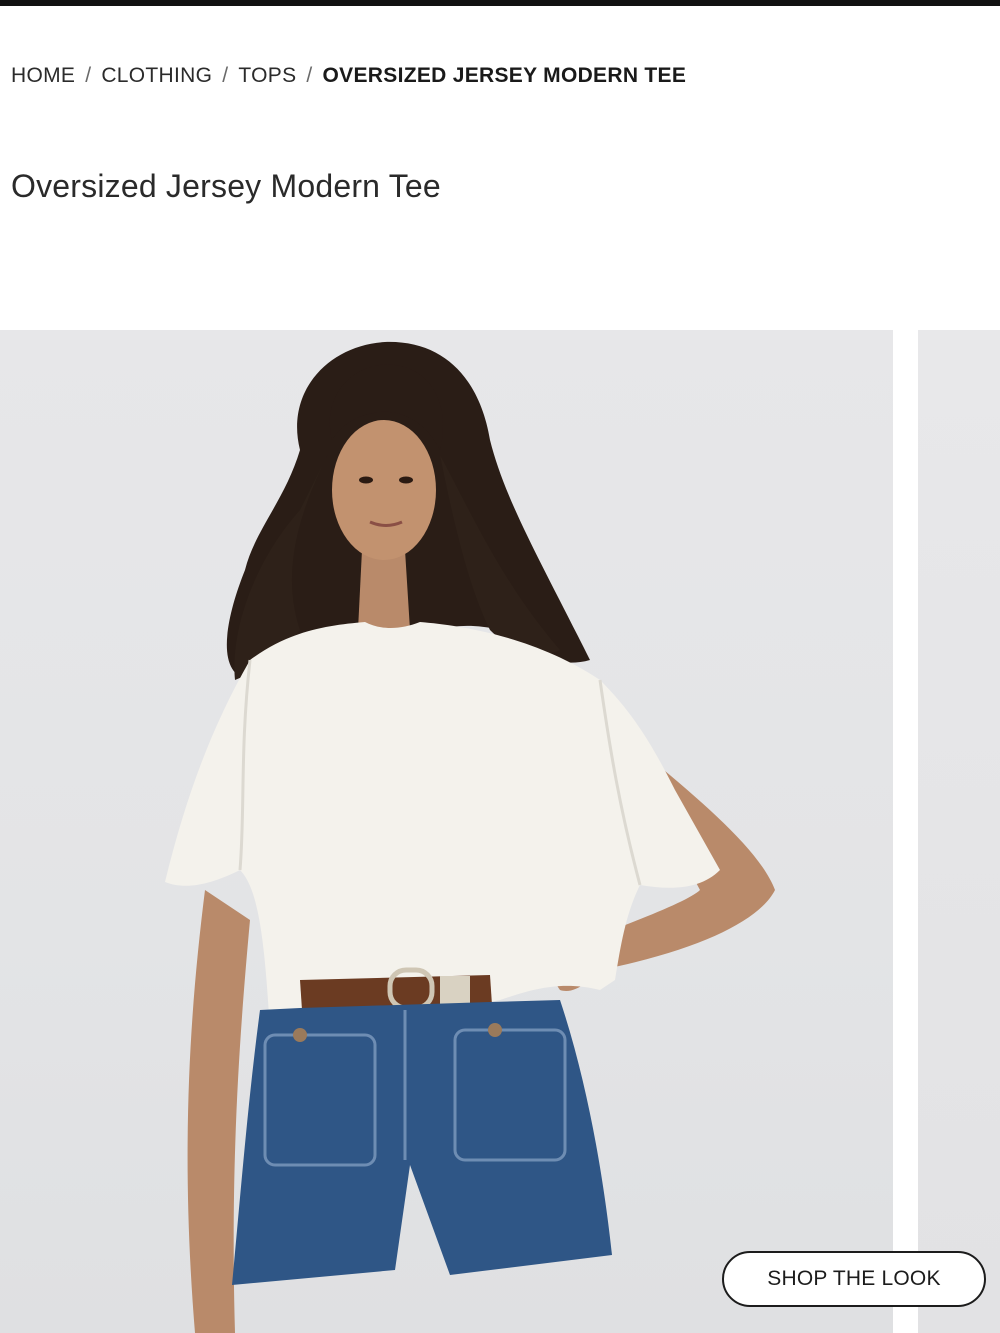 The height and width of the screenshot is (1333, 1000). What do you see at coordinates (156, 76) in the screenshot?
I see `breadcrumb-clothing-link: CLOTHING` at bounding box center [156, 76].